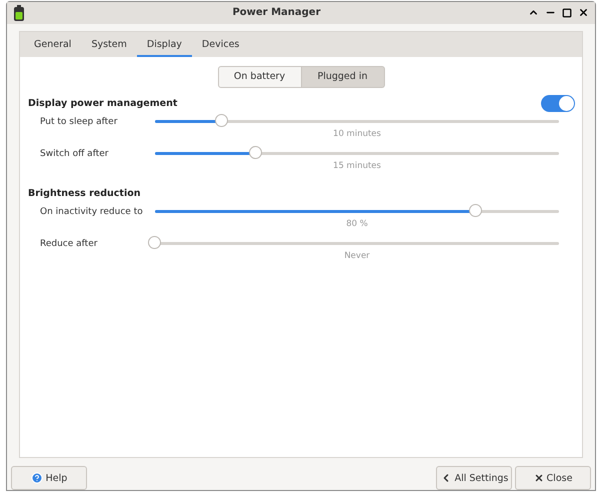 This screenshot has height=500, width=603. What do you see at coordinates (53, 45) in the screenshot?
I see `tab: General` at bounding box center [53, 45].